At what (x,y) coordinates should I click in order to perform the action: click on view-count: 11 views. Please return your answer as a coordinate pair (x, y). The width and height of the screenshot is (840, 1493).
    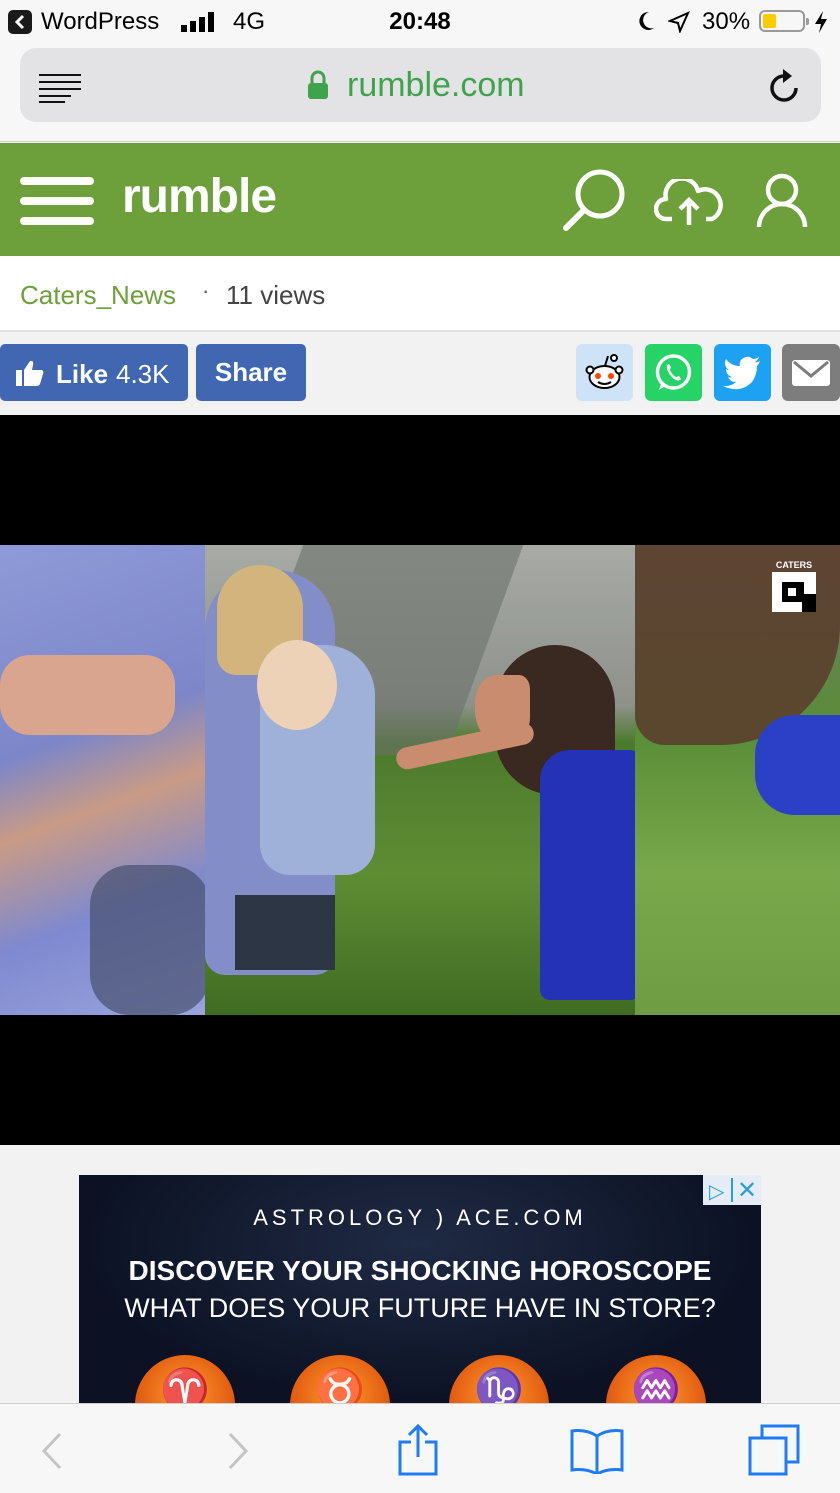
    Looking at the image, I should click on (276, 295).